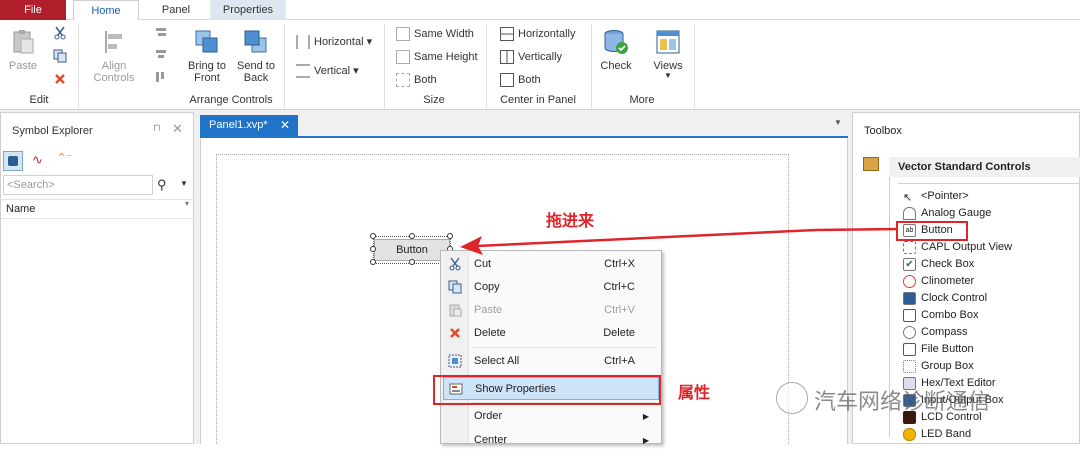 This screenshot has width=1080, height=452. I want to click on symbol-explorer-title: Symbol Explorer, so click(52, 131).